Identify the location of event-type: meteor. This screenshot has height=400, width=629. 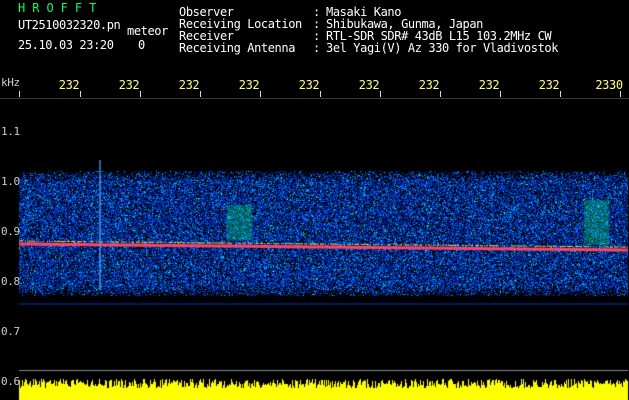
(147, 31).